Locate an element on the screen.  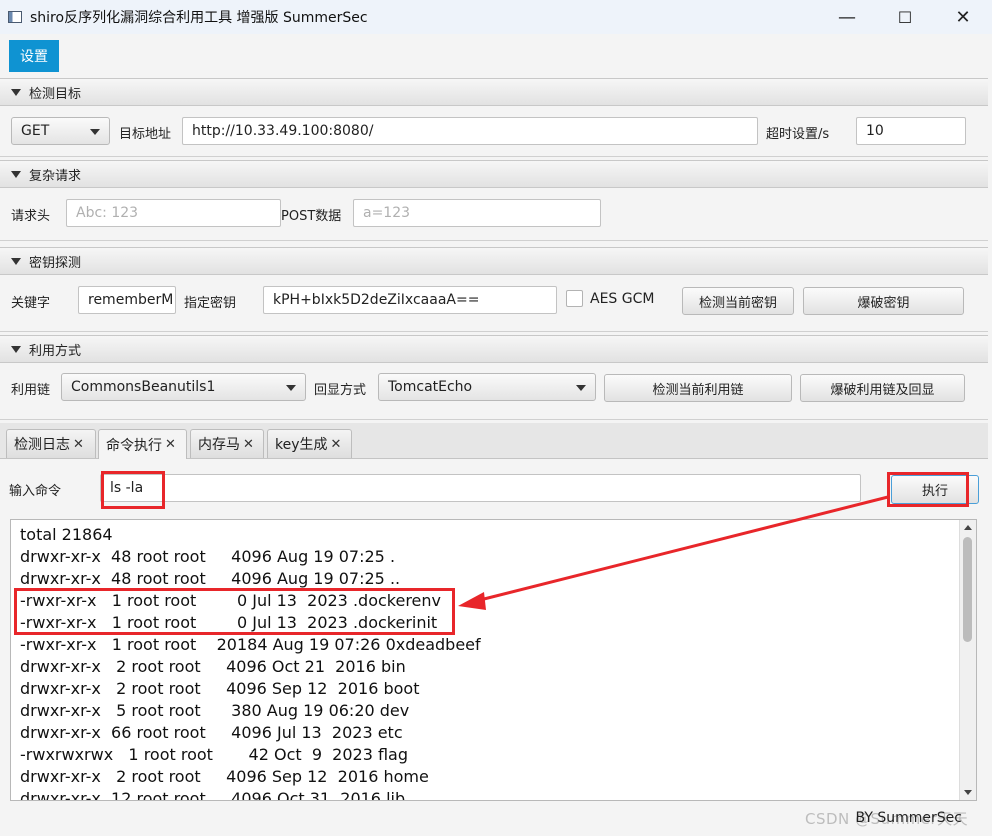
command-input: ls -la is located at coordinates (480, 488).